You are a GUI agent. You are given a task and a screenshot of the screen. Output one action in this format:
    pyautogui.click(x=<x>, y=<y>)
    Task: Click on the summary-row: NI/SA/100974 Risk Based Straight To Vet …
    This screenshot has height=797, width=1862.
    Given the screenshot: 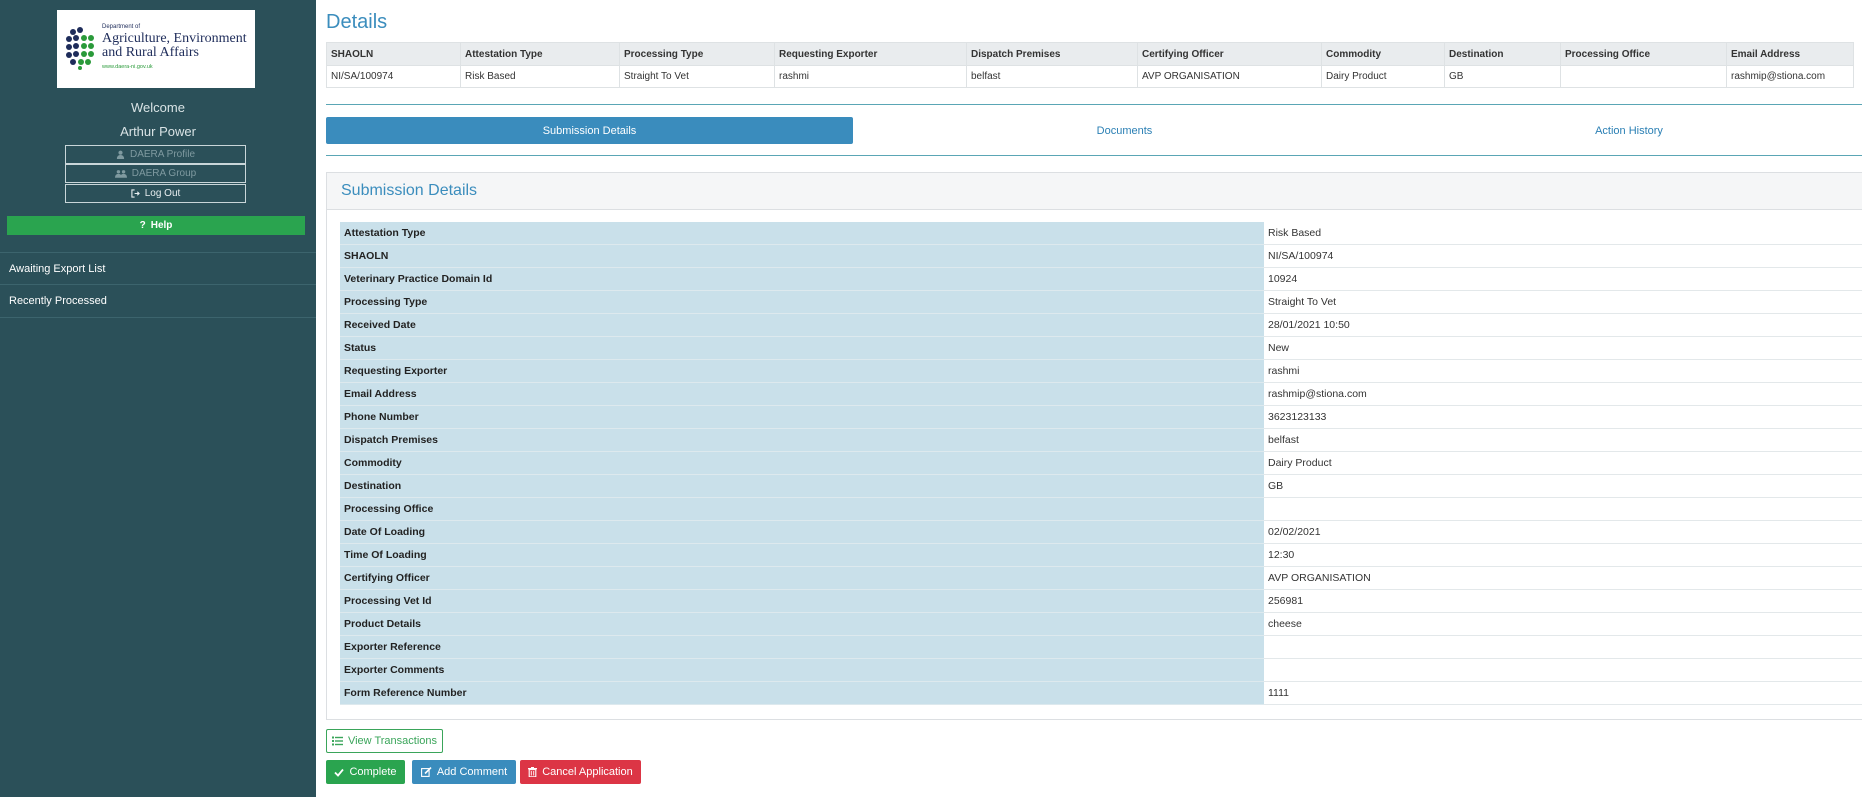 What is the action you would take?
    pyautogui.click(x=1090, y=76)
    